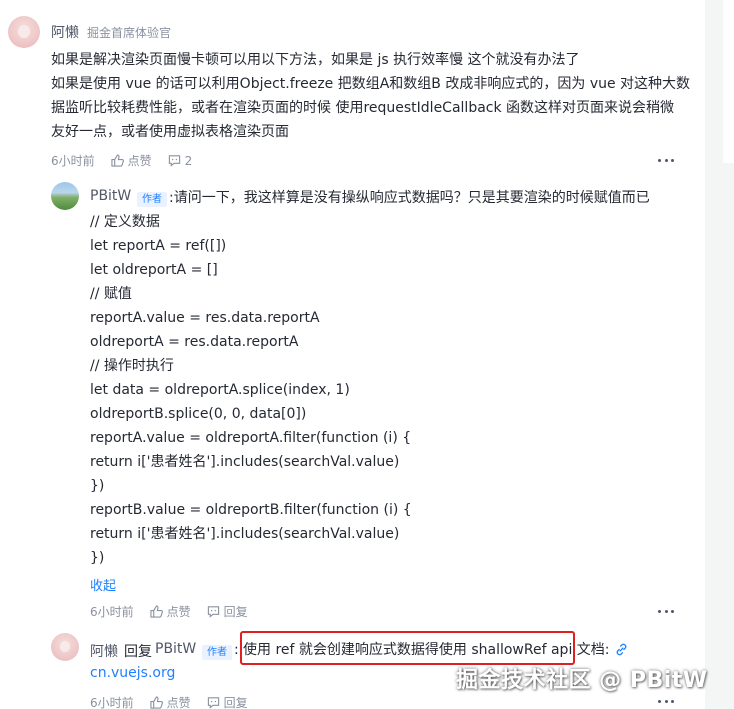 The height and width of the screenshot is (709, 734). I want to click on reply2-actions: 6小时前 点赞 回复, so click(177, 701).